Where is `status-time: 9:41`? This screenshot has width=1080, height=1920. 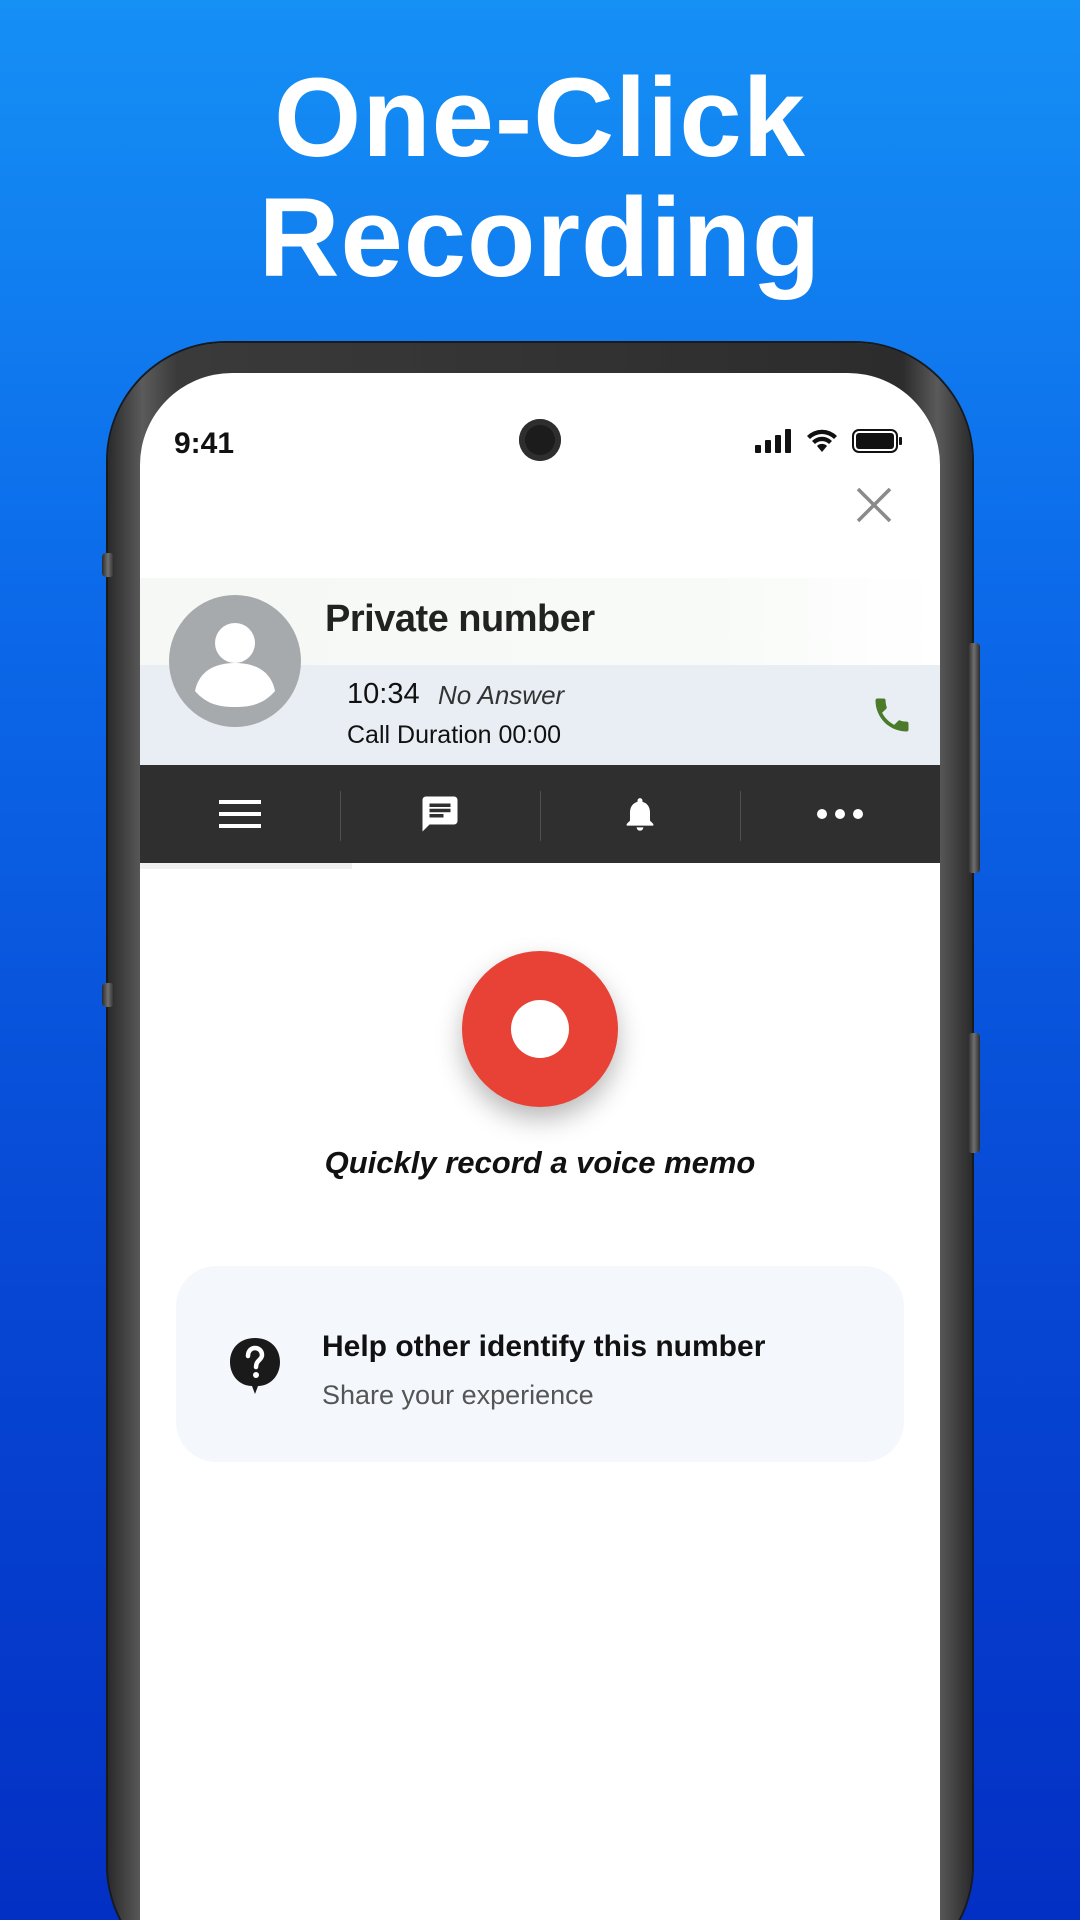 status-time: 9:41 is located at coordinates (204, 443).